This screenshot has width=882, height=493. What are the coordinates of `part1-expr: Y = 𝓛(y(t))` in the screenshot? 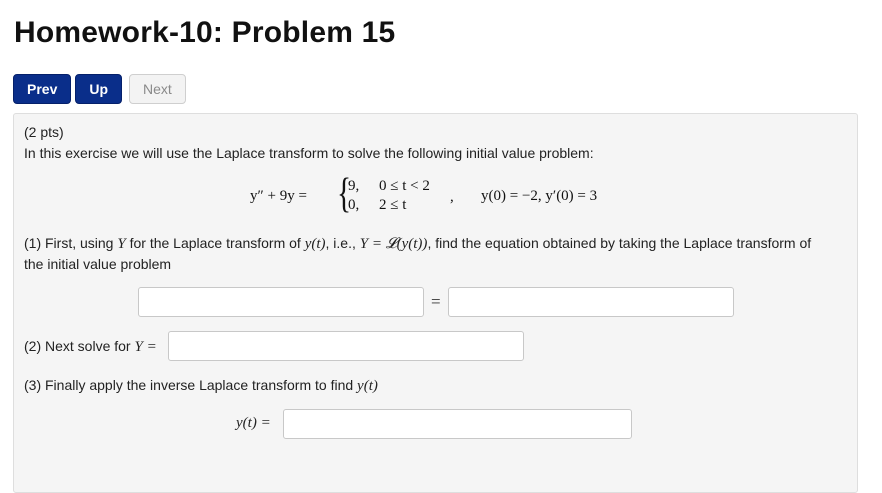 It's located at (393, 244).